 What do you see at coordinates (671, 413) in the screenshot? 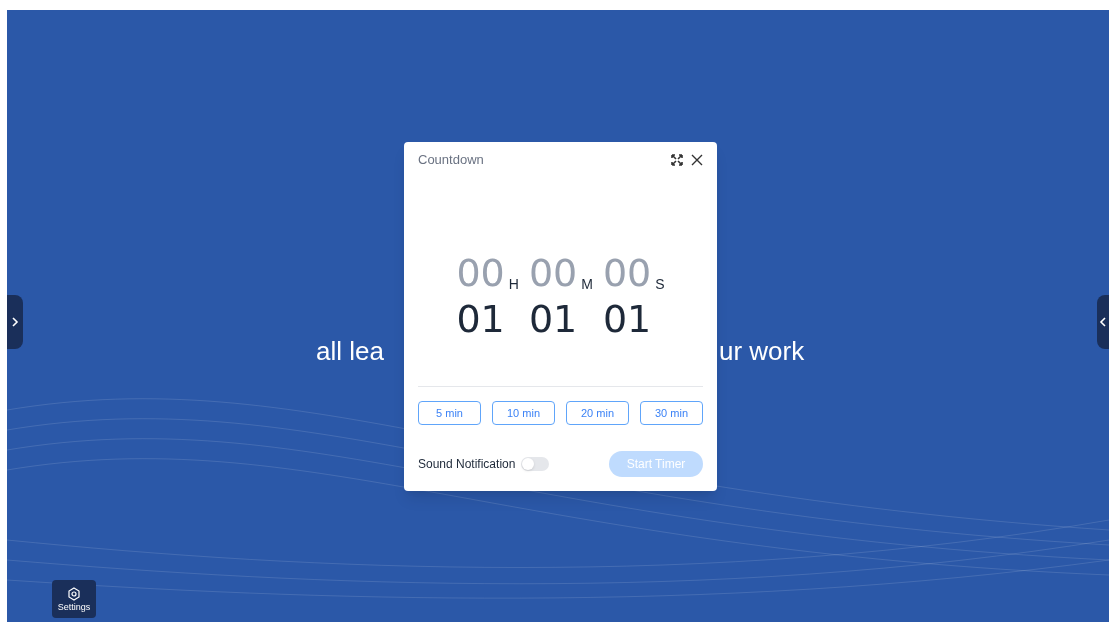
I see `preset-button: 30 min` at bounding box center [671, 413].